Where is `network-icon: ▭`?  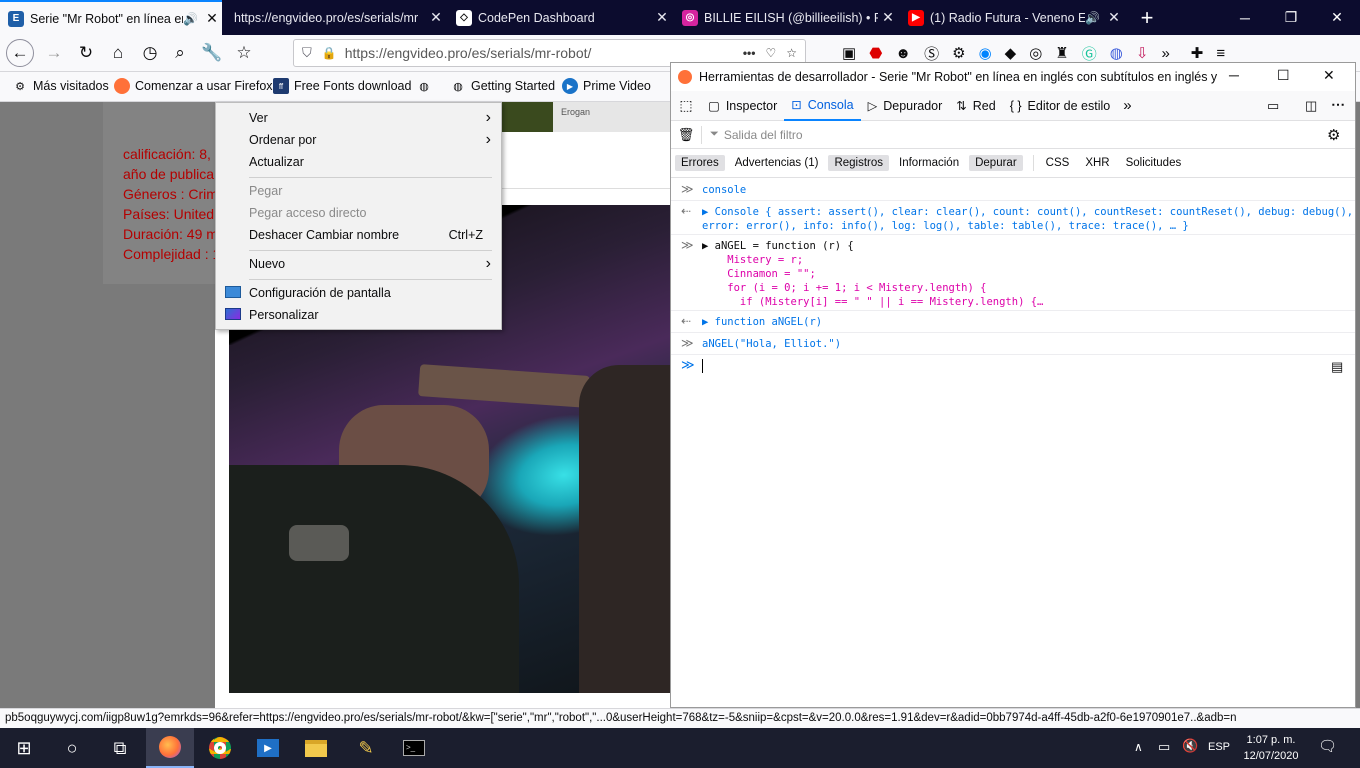 network-icon: ▭ is located at coordinates (1164, 747).